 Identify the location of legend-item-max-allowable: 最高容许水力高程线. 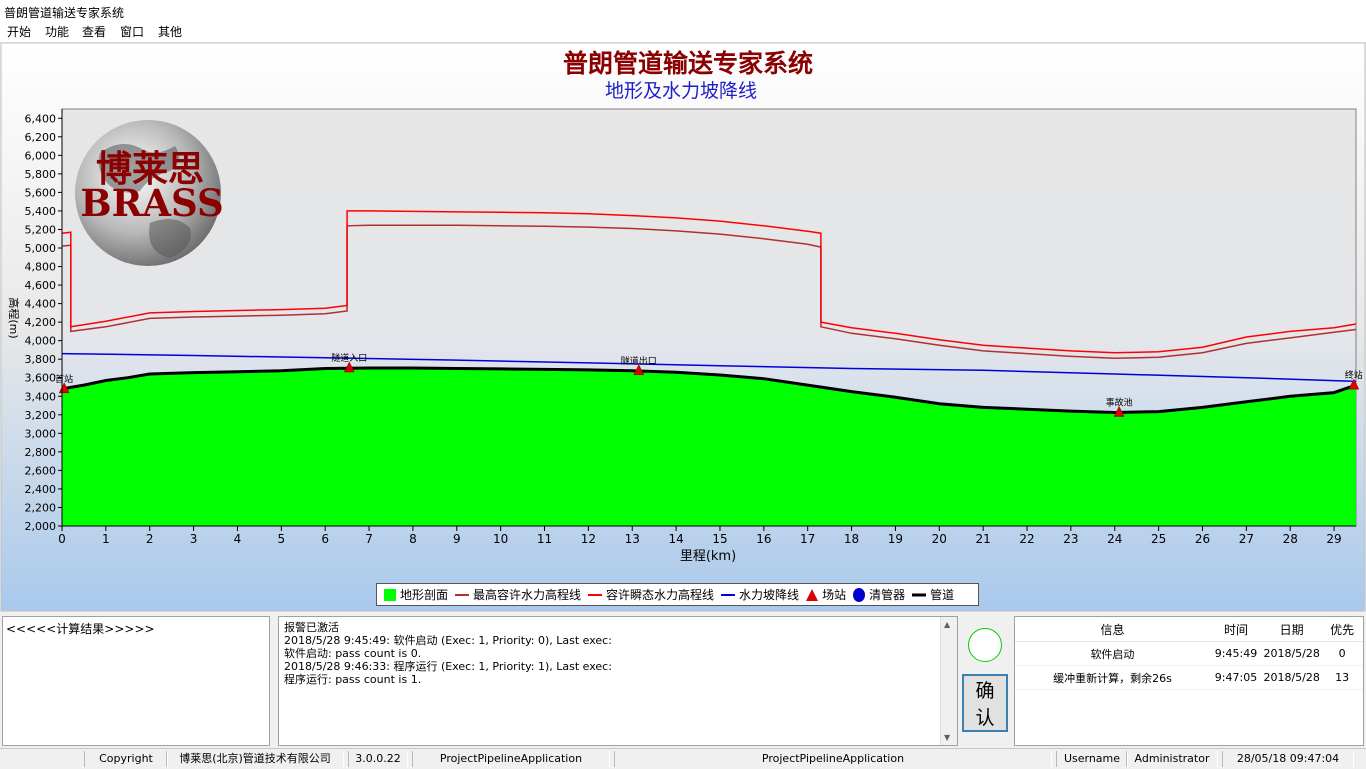
(517, 594).